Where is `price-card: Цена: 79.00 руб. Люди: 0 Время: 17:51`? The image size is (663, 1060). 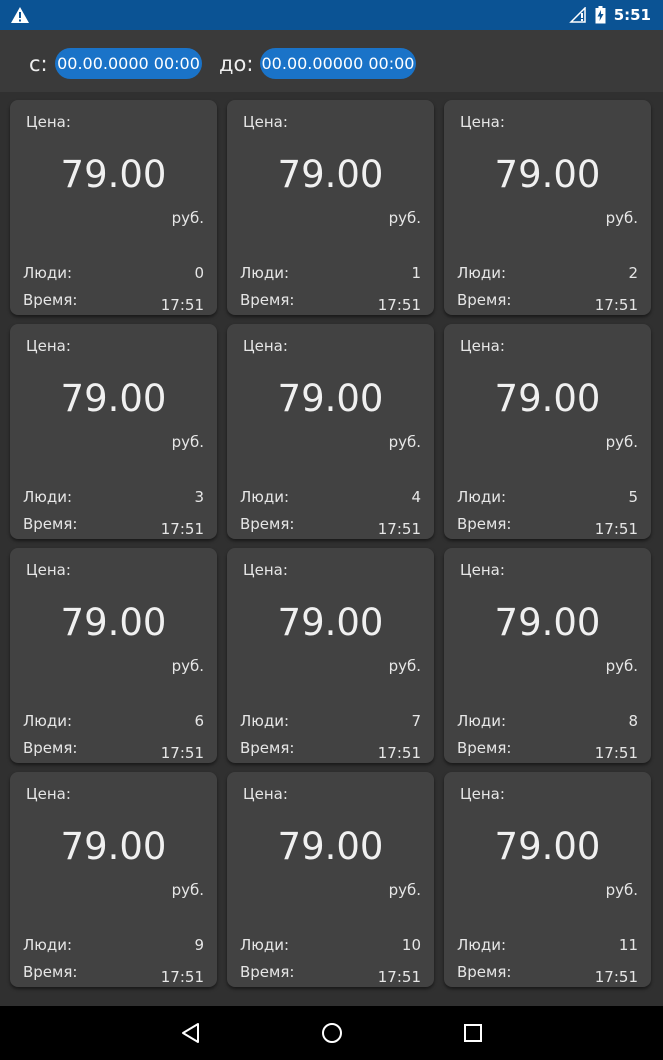 price-card: Цена: 79.00 руб. Люди: 0 Время: 17:51 is located at coordinates (113, 207).